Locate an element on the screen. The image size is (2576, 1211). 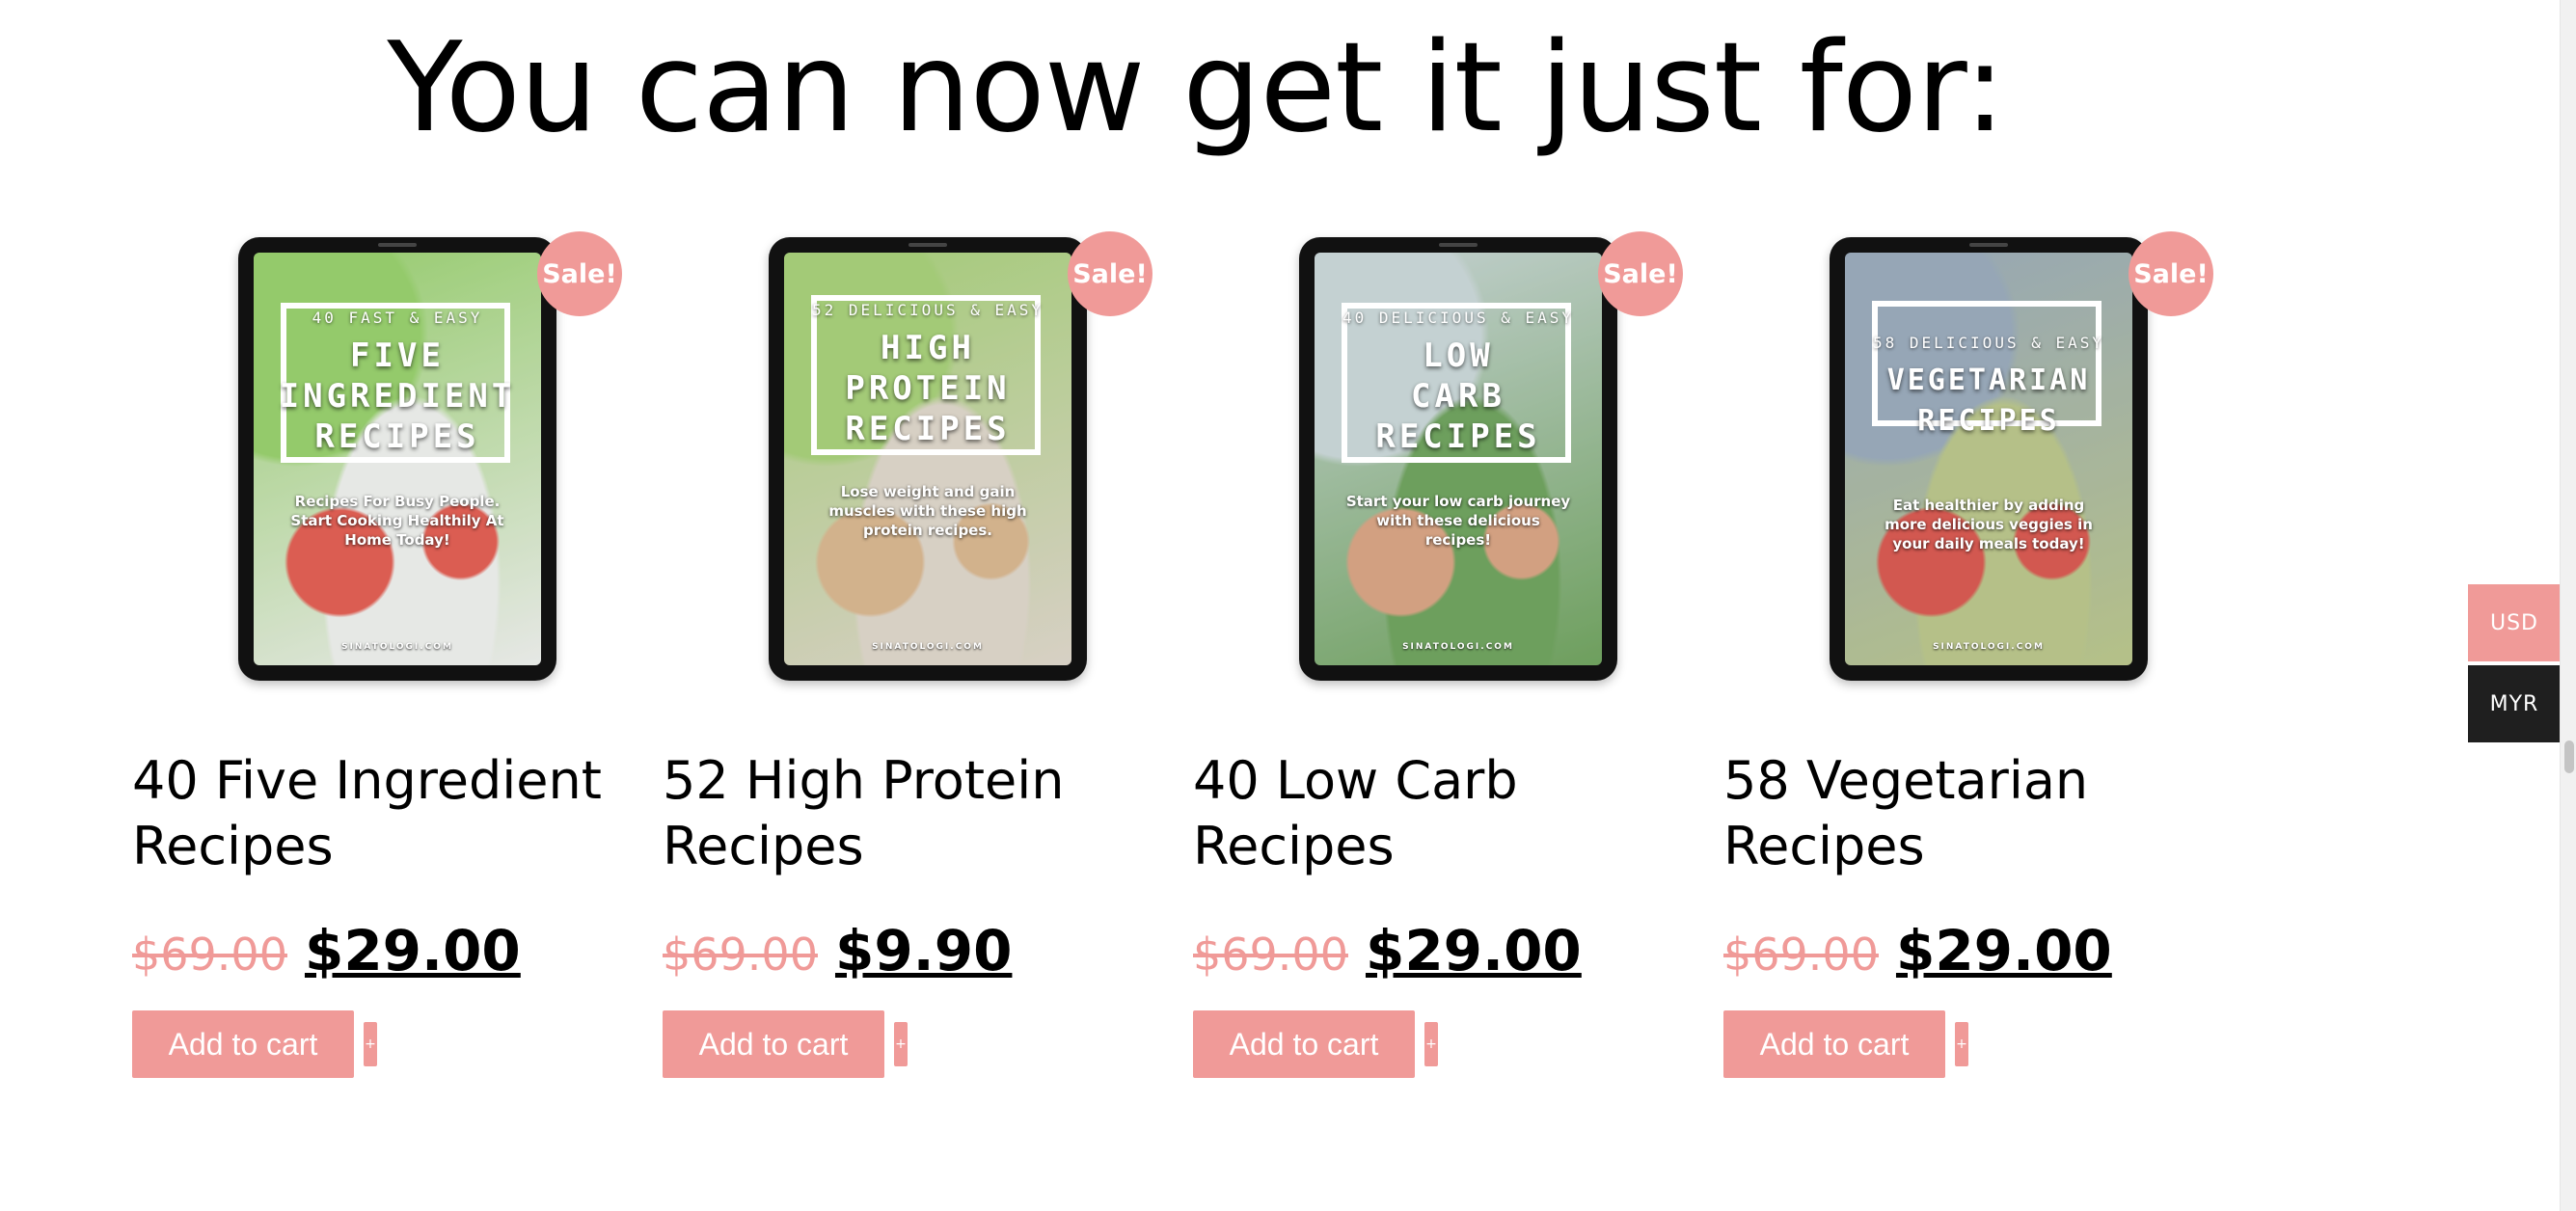
cover-kicker: 40 FAST & EASY is located at coordinates (397, 318).